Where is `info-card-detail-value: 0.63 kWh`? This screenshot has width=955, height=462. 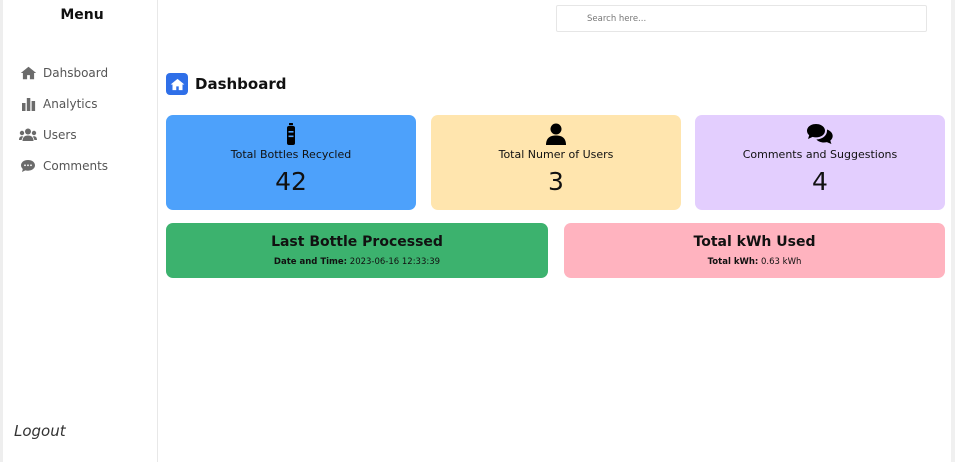
info-card-detail-value: 0.63 kWh is located at coordinates (781, 262).